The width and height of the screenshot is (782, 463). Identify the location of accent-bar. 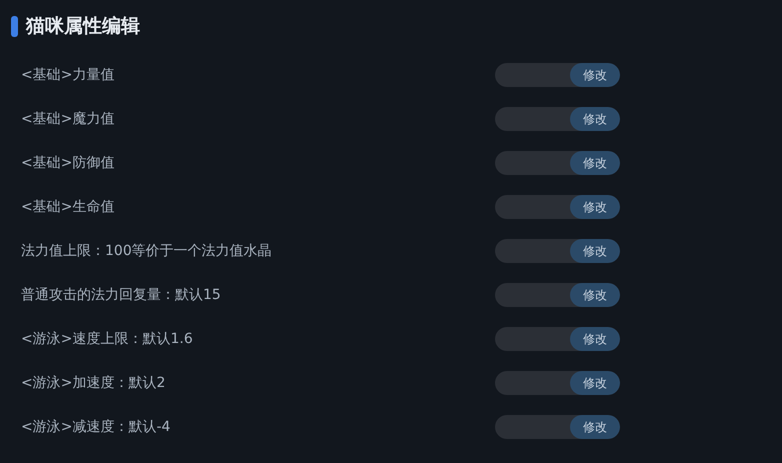
(14, 26).